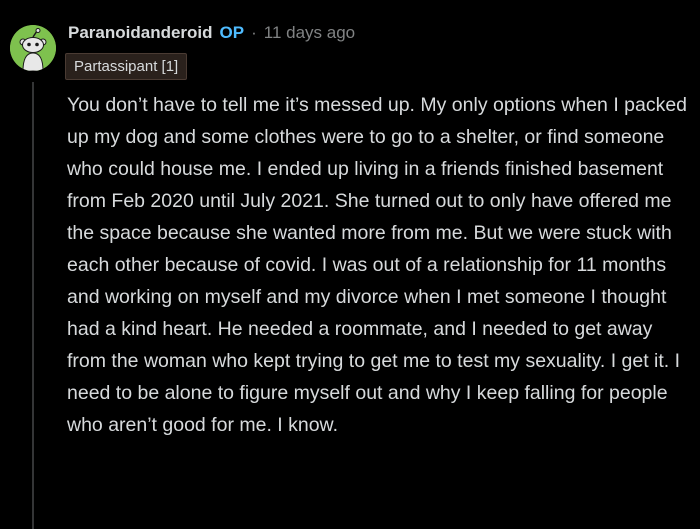  What do you see at coordinates (232, 32) in the screenshot?
I see `op-badge: OP` at bounding box center [232, 32].